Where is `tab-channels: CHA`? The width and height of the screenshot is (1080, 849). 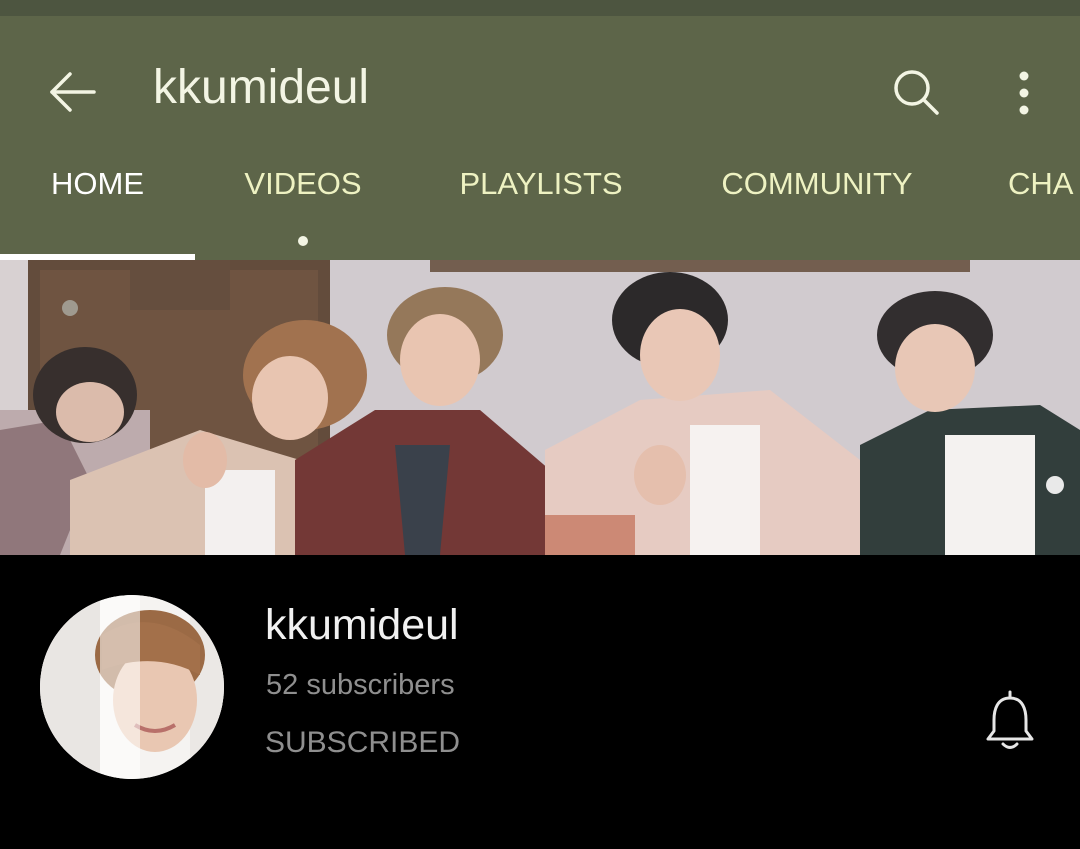 tab-channels: CHA is located at coordinates (1044, 210).